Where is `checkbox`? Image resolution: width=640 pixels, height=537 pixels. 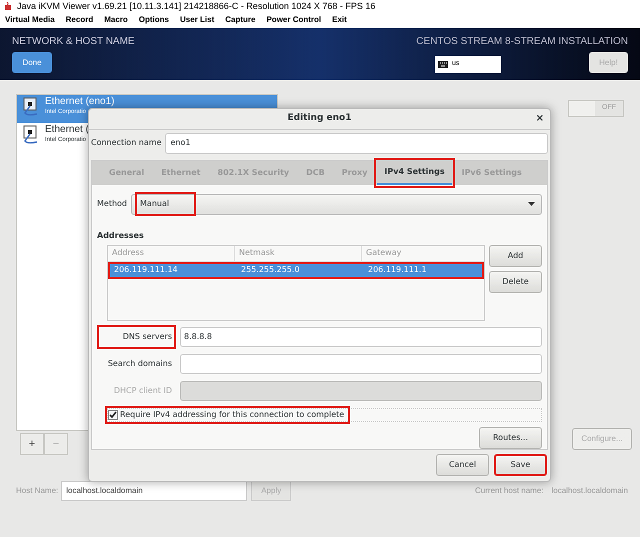
checkbox is located at coordinates (113, 415).